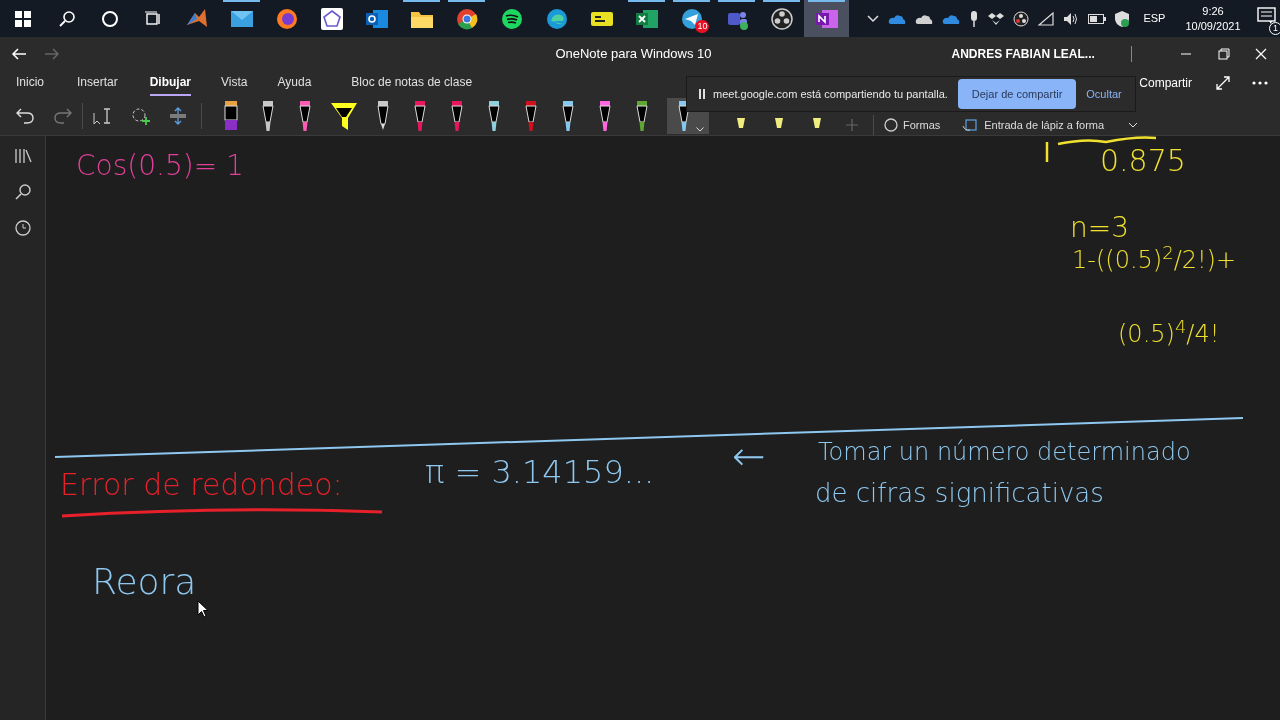 The height and width of the screenshot is (720, 1280). What do you see at coordinates (1017, 94) in the screenshot?
I see `stop-sharing-button: Dejar de compartir` at bounding box center [1017, 94].